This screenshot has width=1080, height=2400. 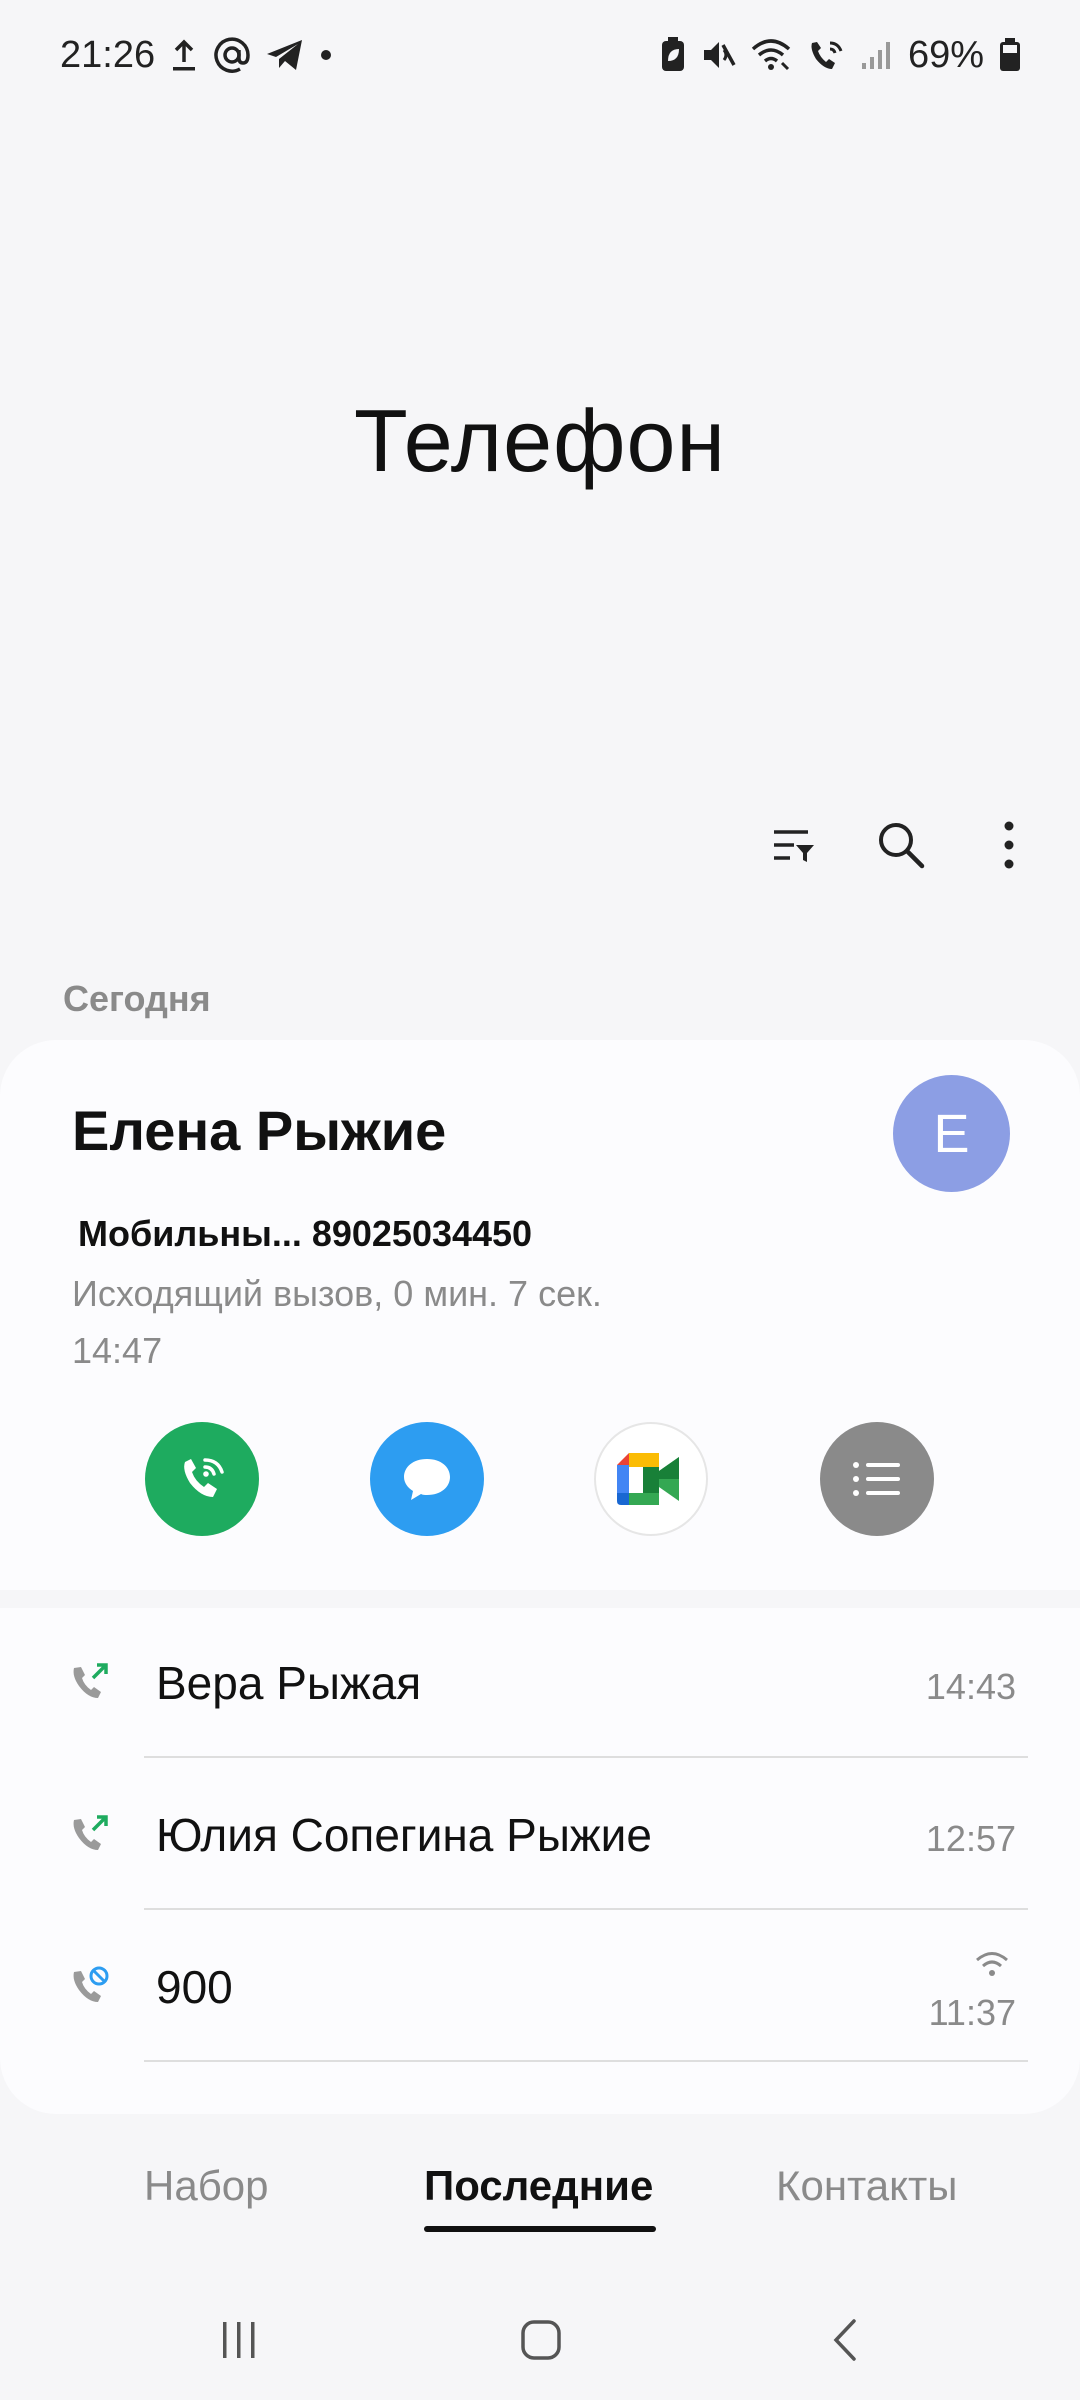 I want to click on mute-icon, so click(x=718, y=55).